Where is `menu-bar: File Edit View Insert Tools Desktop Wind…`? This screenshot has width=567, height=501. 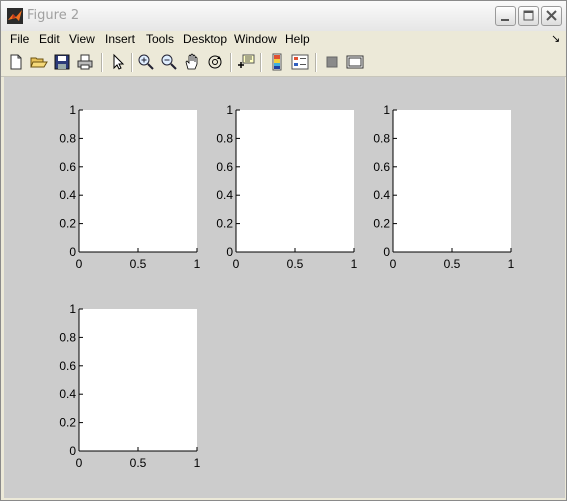
menu-bar: File Edit View Insert Tools Desktop Wind… is located at coordinates (283, 40).